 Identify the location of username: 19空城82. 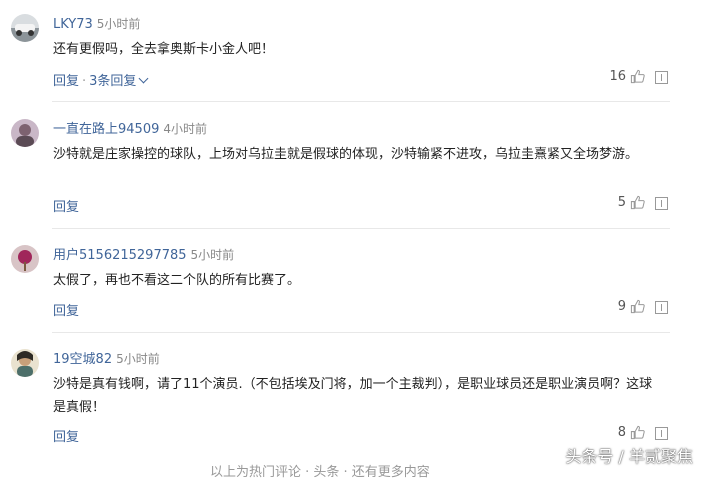
(82, 359).